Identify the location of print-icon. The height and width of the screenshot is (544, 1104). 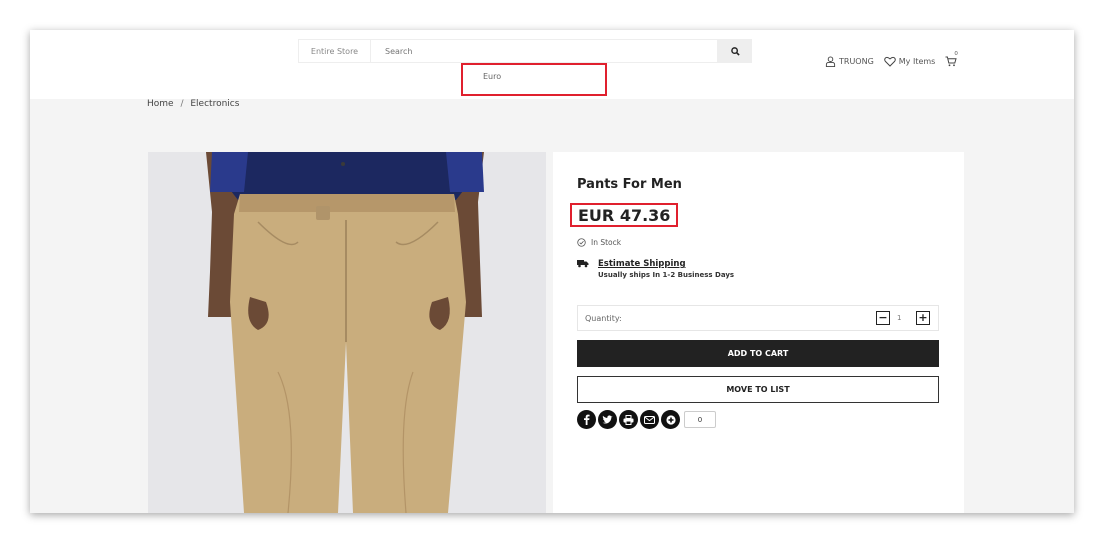
(628, 419).